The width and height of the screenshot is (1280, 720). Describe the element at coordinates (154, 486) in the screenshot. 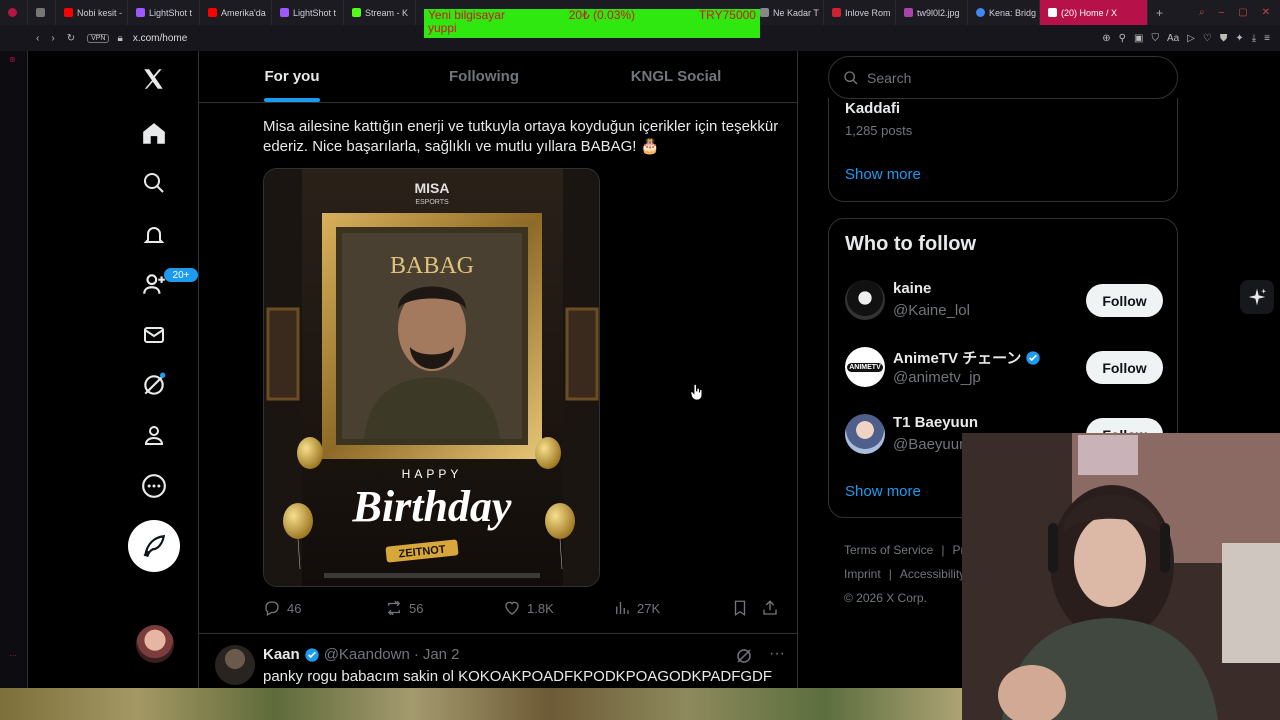

I see `more-icon` at that location.